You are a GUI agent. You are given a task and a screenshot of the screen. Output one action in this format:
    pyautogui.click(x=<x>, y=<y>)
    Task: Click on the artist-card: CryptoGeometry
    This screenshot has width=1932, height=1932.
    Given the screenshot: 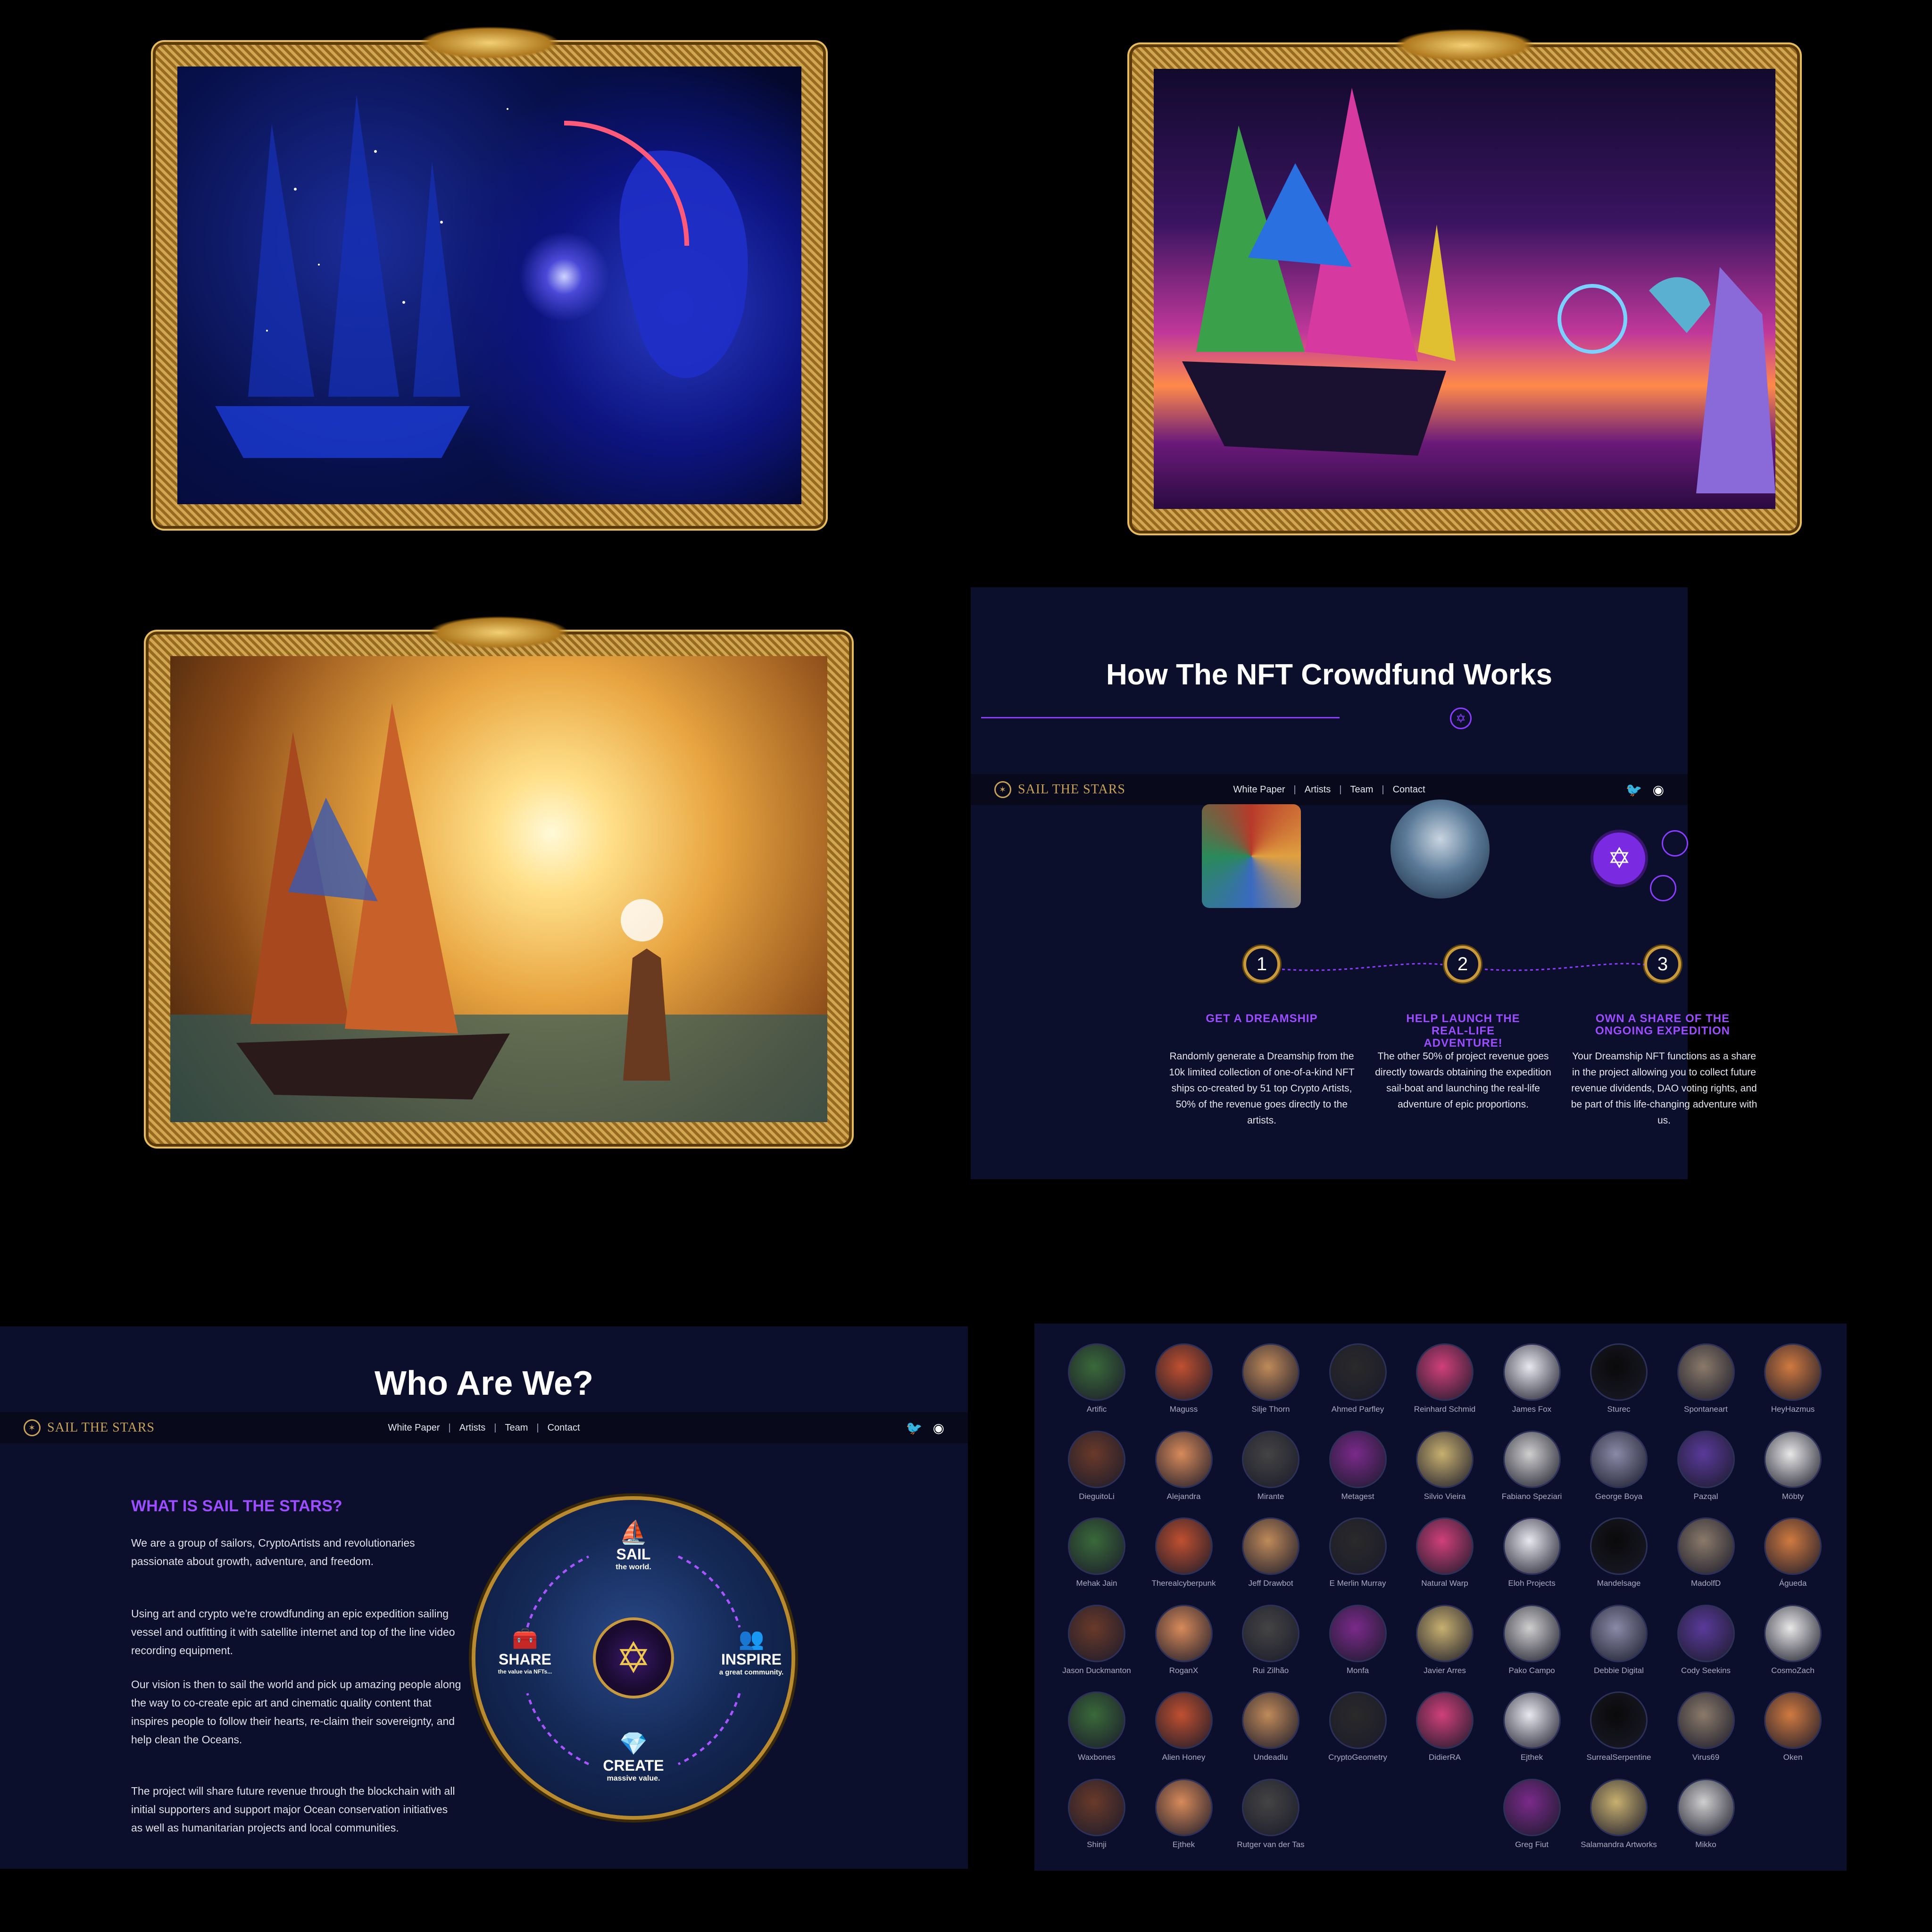 What is the action you would take?
    pyautogui.click(x=1358, y=1726)
    